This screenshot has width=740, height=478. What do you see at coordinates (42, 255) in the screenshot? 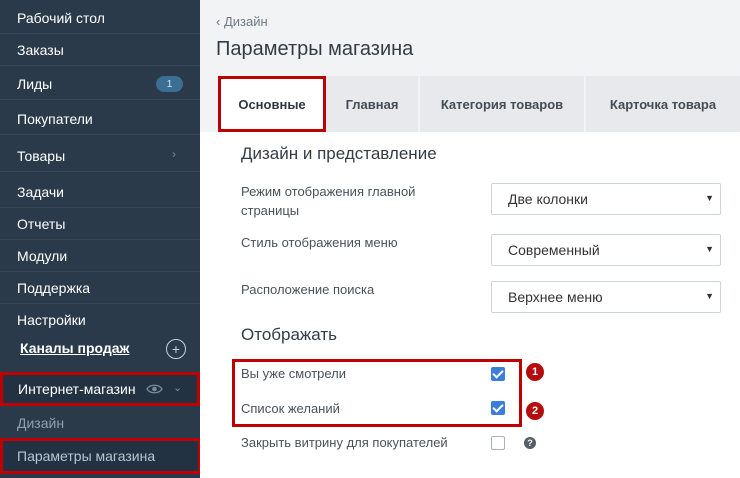
I see `sidebar-item-label: Модули` at bounding box center [42, 255].